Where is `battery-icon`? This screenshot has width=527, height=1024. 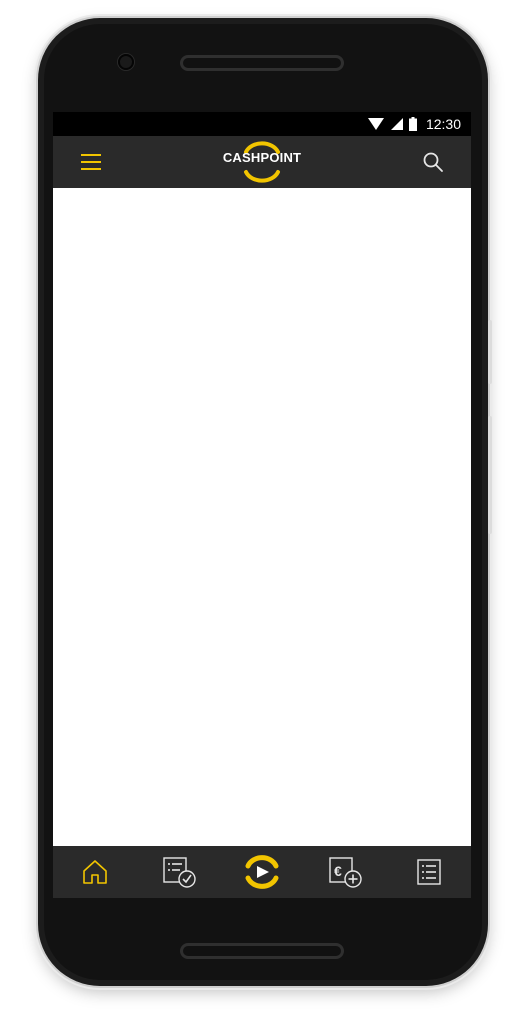
battery-icon is located at coordinates (412, 124).